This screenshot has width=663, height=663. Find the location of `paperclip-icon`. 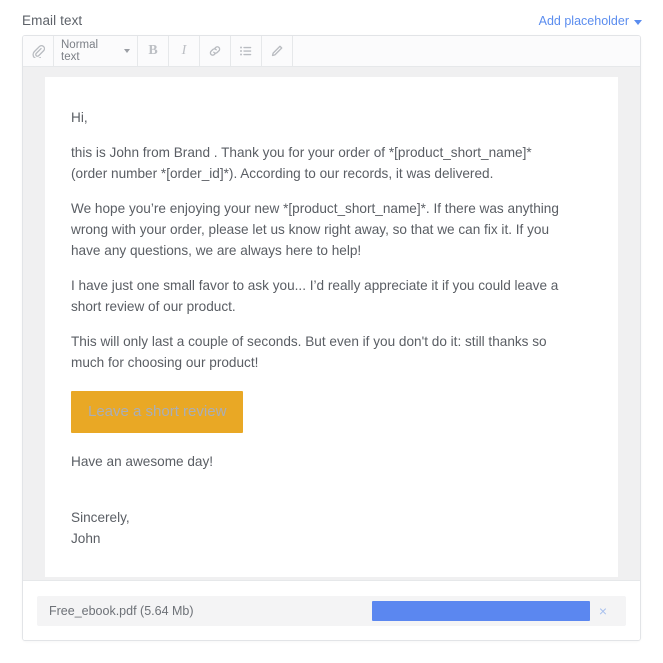

paperclip-icon is located at coordinates (38, 51).